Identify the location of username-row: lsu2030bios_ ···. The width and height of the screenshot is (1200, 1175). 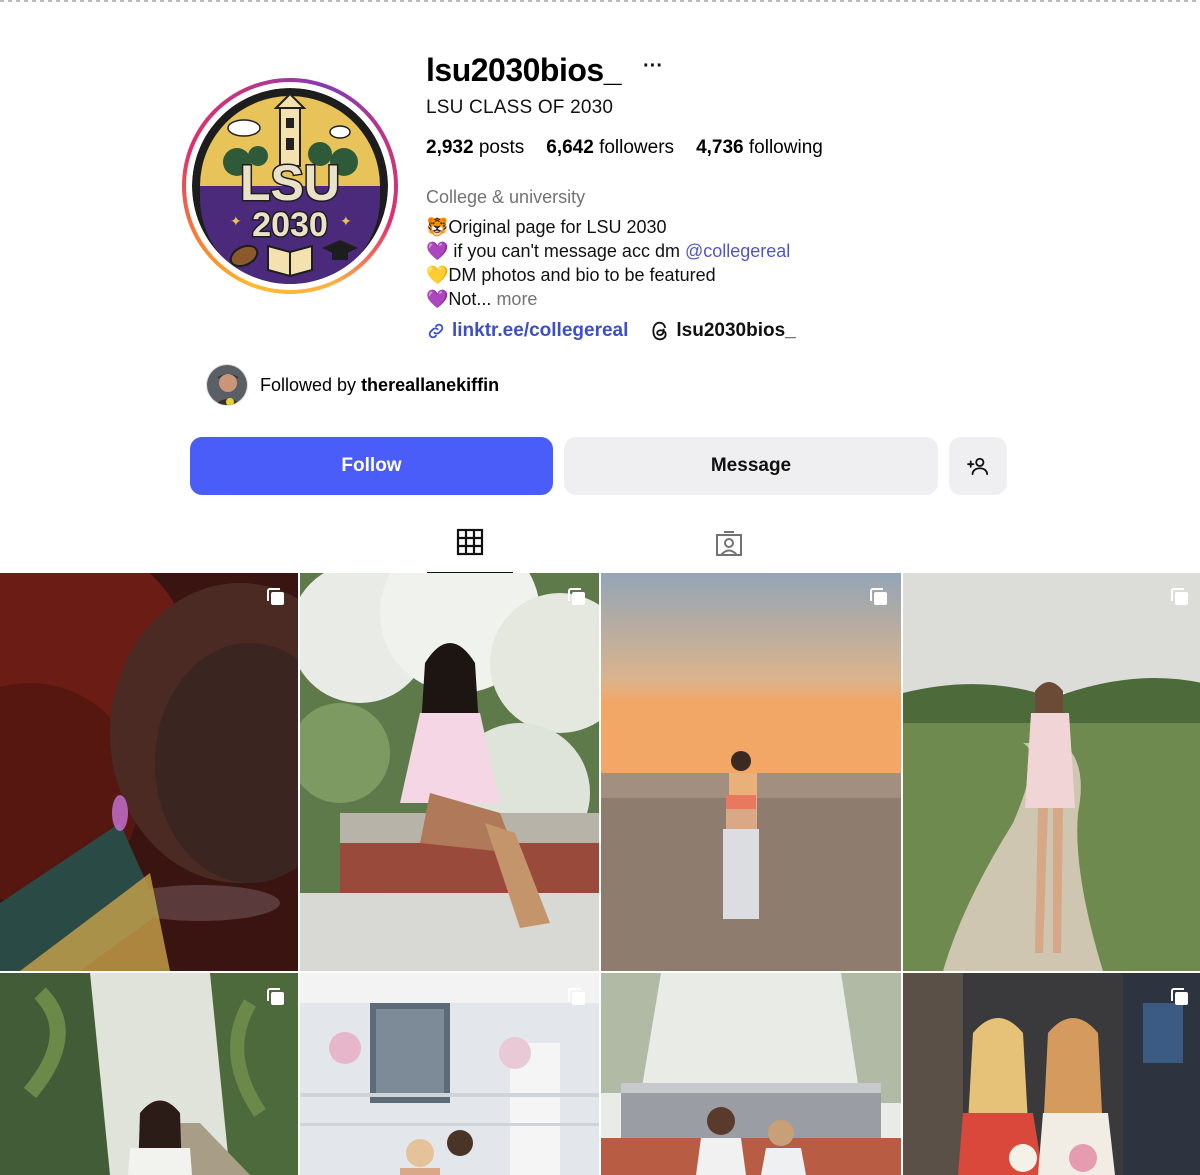
(544, 70).